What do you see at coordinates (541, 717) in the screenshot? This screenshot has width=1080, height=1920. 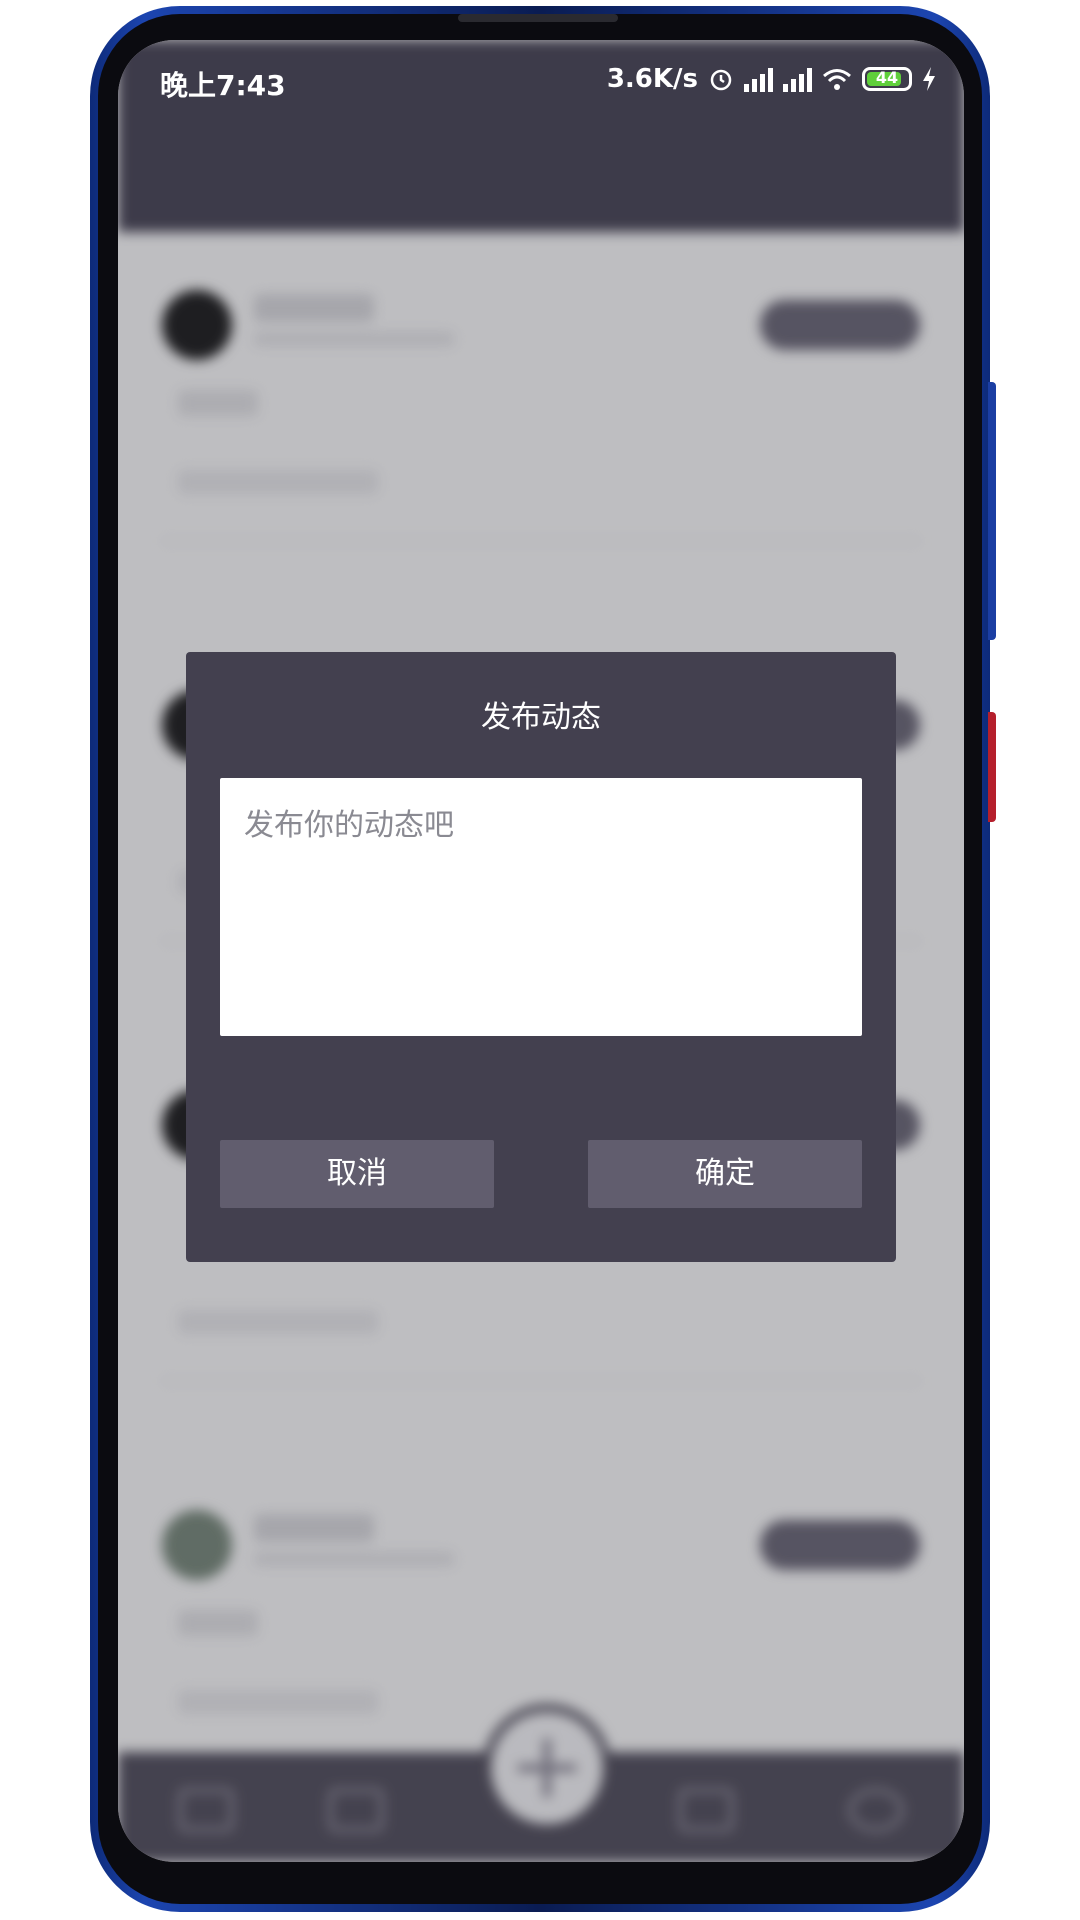 I see `dialog-title: 发布动态` at bounding box center [541, 717].